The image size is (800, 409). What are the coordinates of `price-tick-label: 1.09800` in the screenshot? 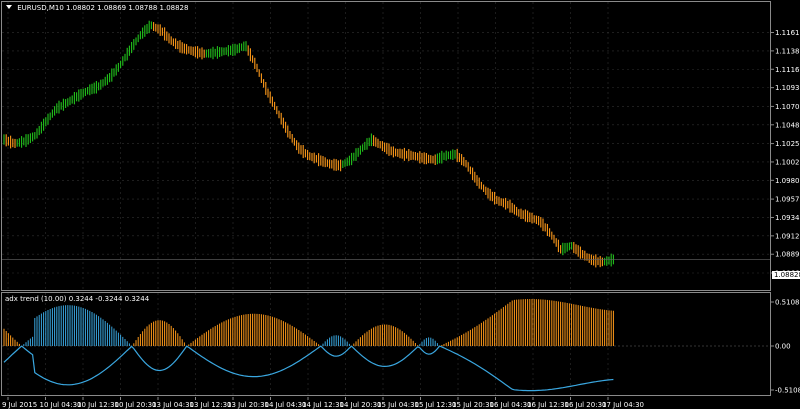 It's located at (787, 181).